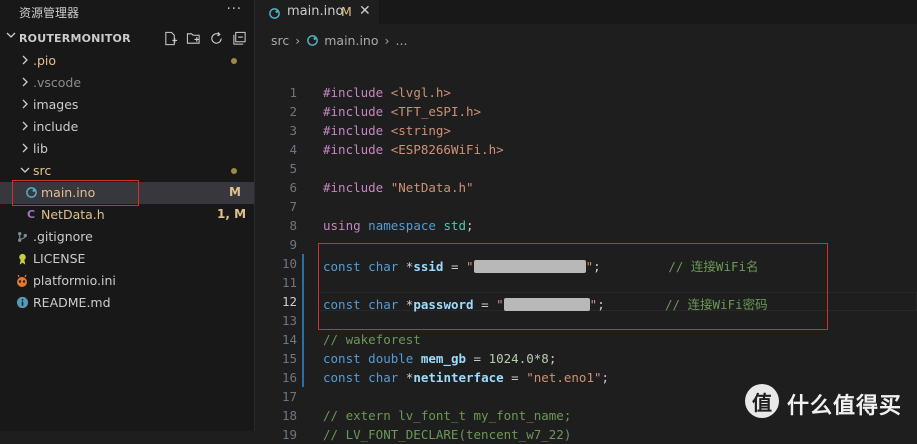  What do you see at coordinates (289, 358) in the screenshot?
I see `line-number: 15` at bounding box center [289, 358].